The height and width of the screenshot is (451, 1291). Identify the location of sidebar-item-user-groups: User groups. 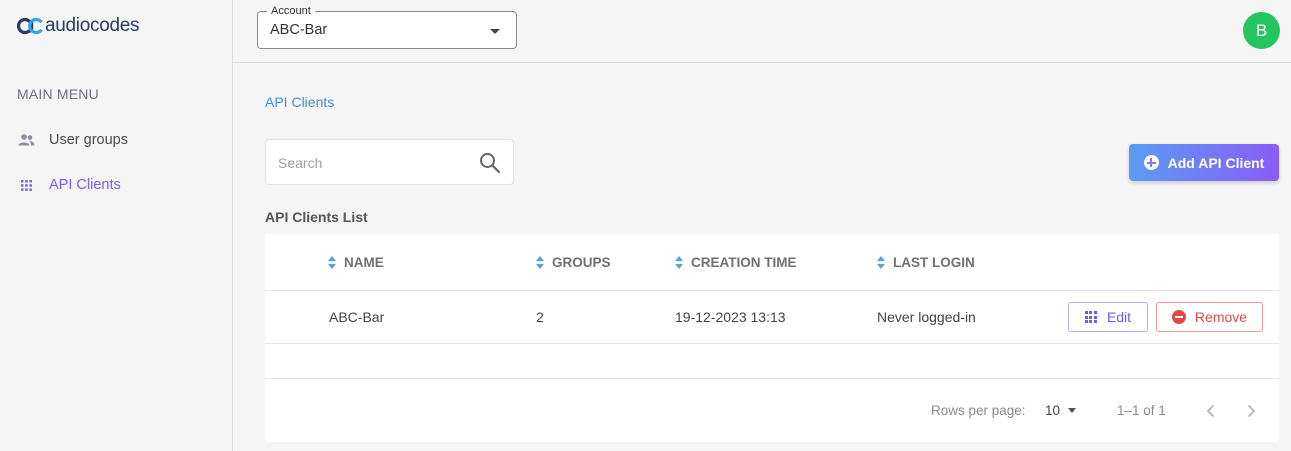
(116, 140).